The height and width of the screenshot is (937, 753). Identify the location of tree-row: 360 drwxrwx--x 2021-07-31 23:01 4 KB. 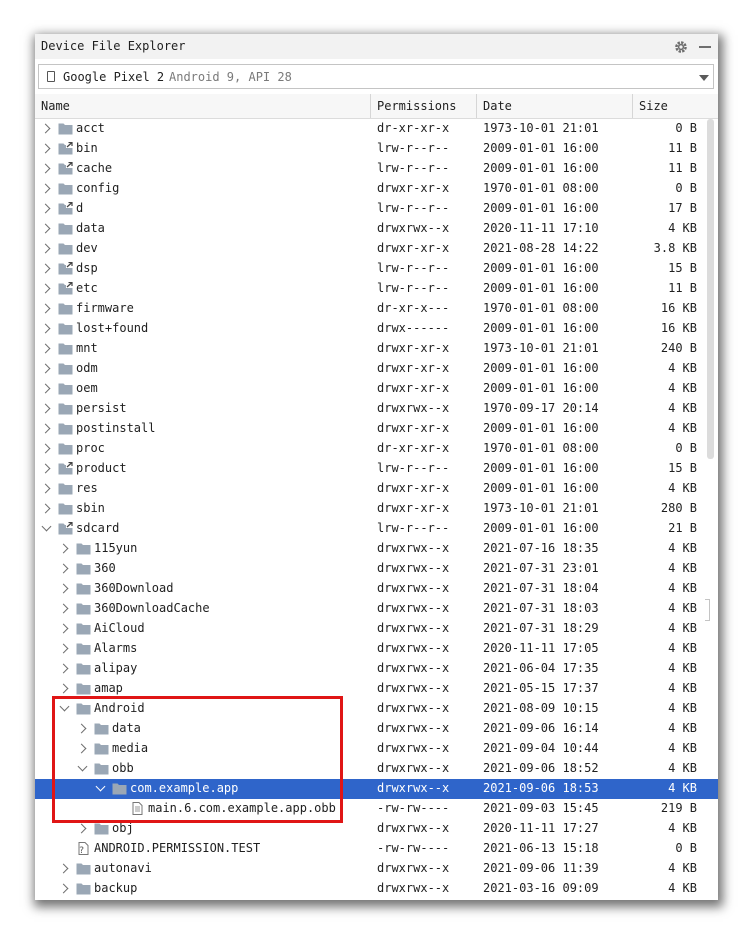
(376, 569).